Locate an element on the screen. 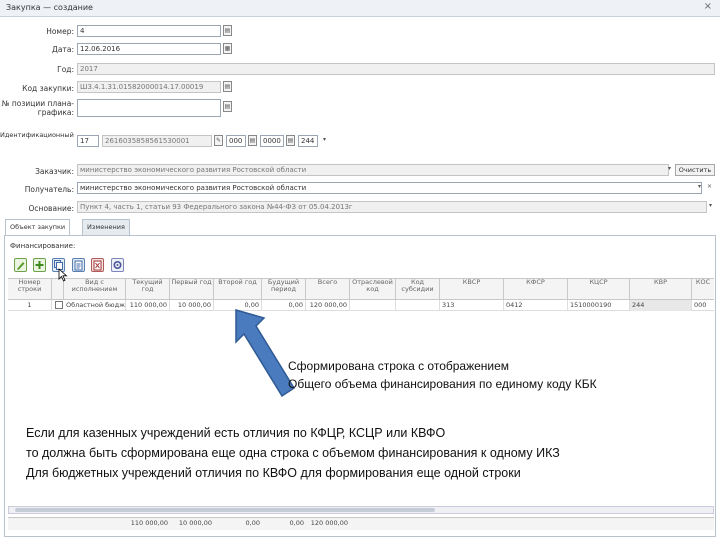 Image resolution: width=720 pixels, height=540 pixels. chevron-down-icon: ▾ is located at coordinates (324, 140).